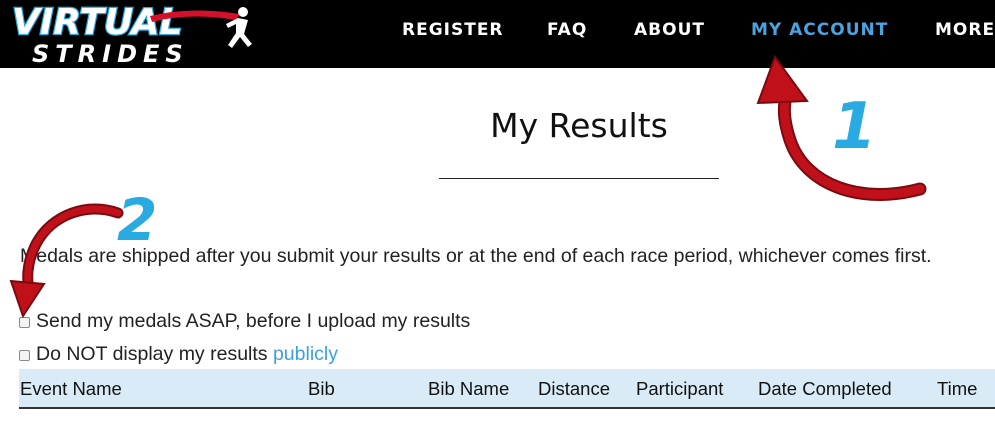 This screenshot has width=995, height=427. What do you see at coordinates (825, 389) in the screenshot?
I see `col-date-completed: Date Completed` at bounding box center [825, 389].